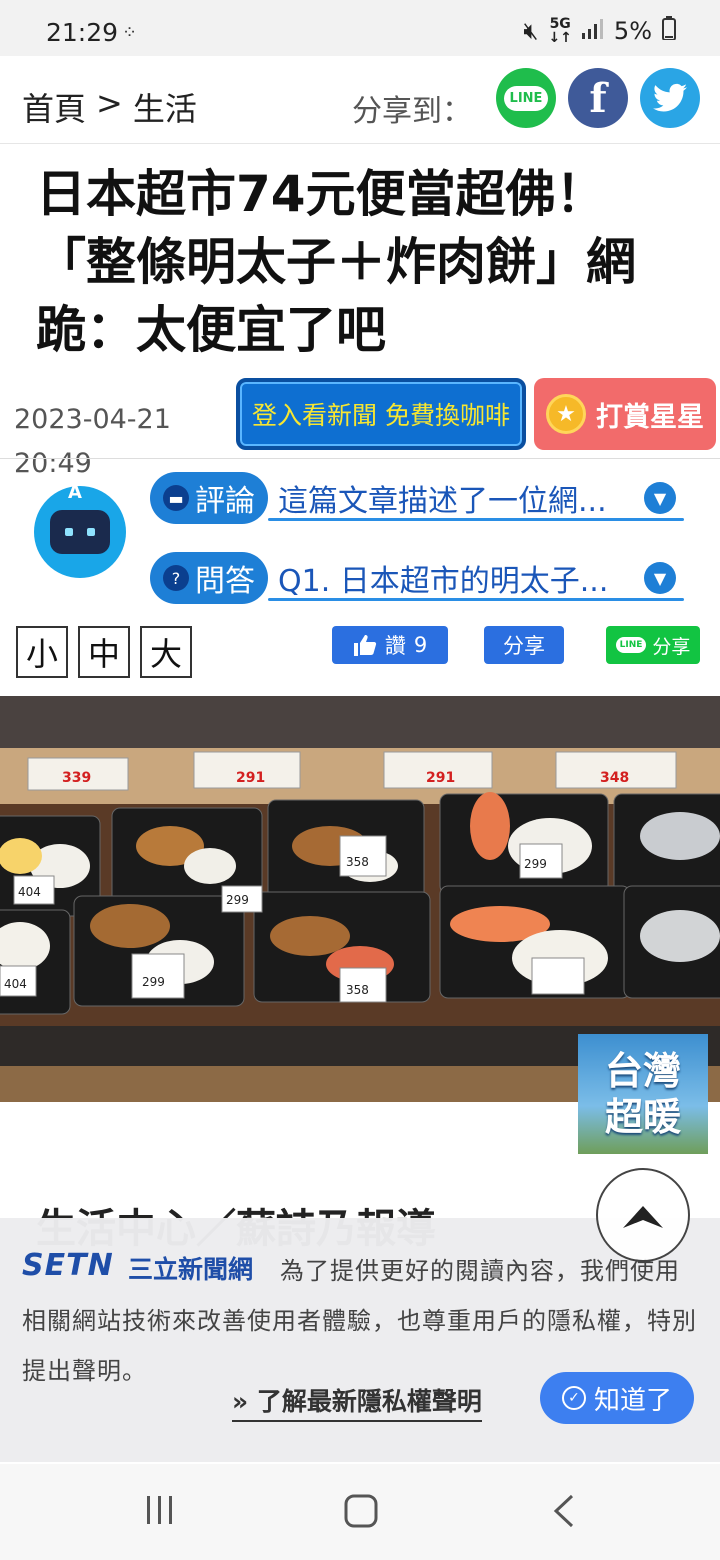 Image resolution: width=720 pixels, height=1560 pixels. Describe the element at coordinates (176, 578) in the screenshot. I see `question-icon: ?` at that location.